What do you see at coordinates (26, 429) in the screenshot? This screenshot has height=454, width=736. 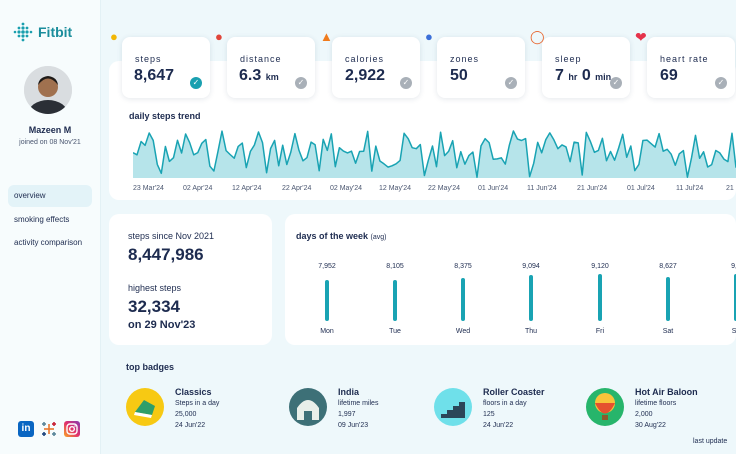 I see `linkedin-icon: in` at bounding box center [26, 429].